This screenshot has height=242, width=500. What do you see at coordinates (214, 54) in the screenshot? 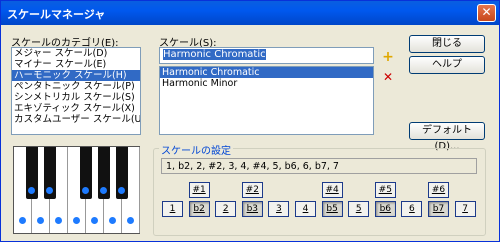
I see `scale-name-value: Harmonic Chromatic` at bounding box center [214, 54].